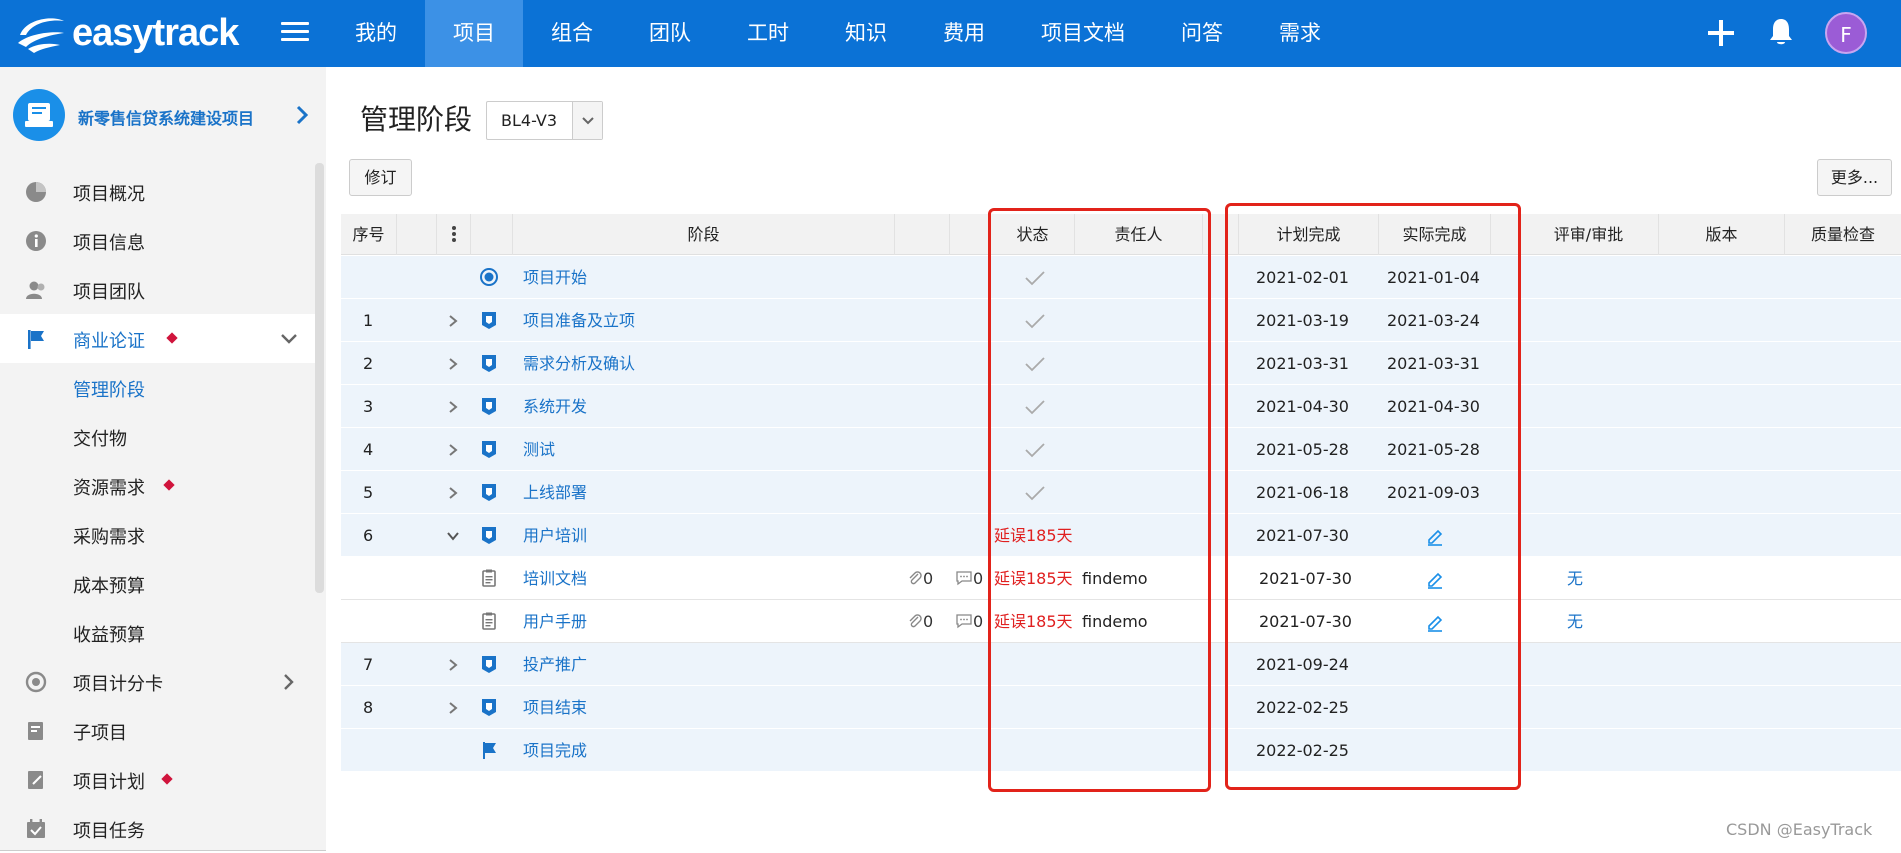 The height and width of the screenshot is (853, 1901). I want to click on planned-date: 2021-03-31, so click(1302, 363).